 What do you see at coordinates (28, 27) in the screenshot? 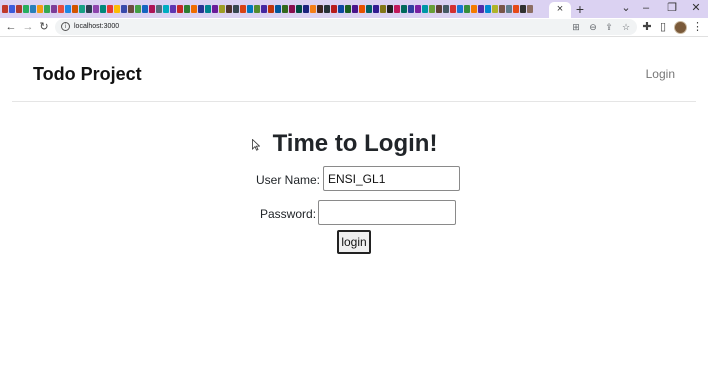
I see `forward-arrow-icon: →` at bounding box center [28, 27].